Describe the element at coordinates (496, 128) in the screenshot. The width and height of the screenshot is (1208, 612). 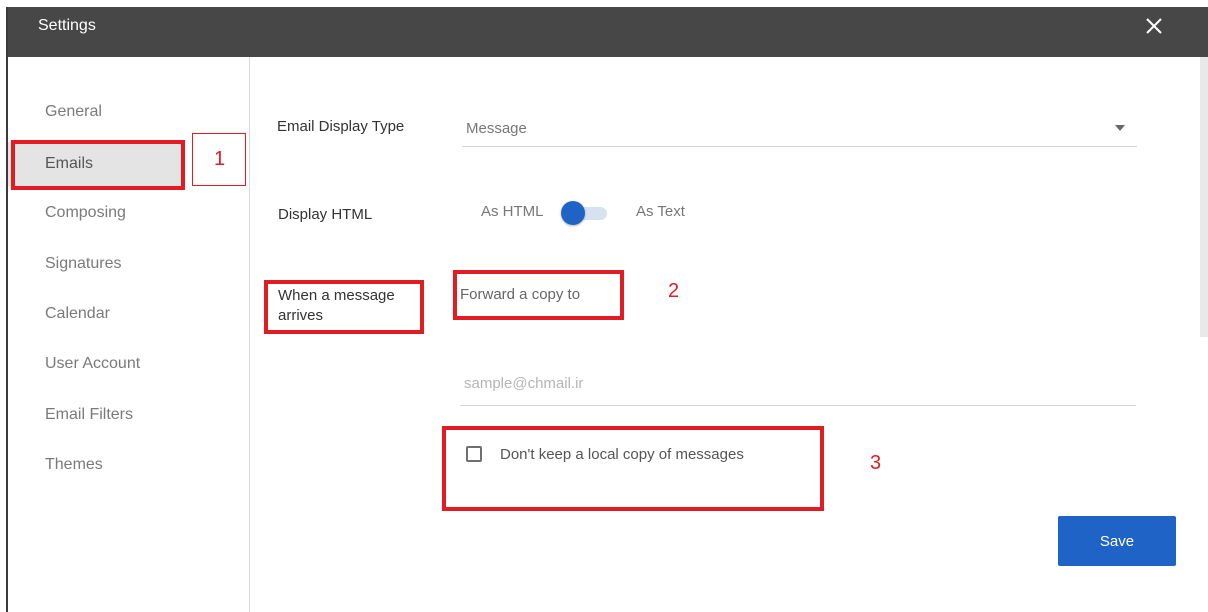
I see `email-display-type-value: Message` at that location.